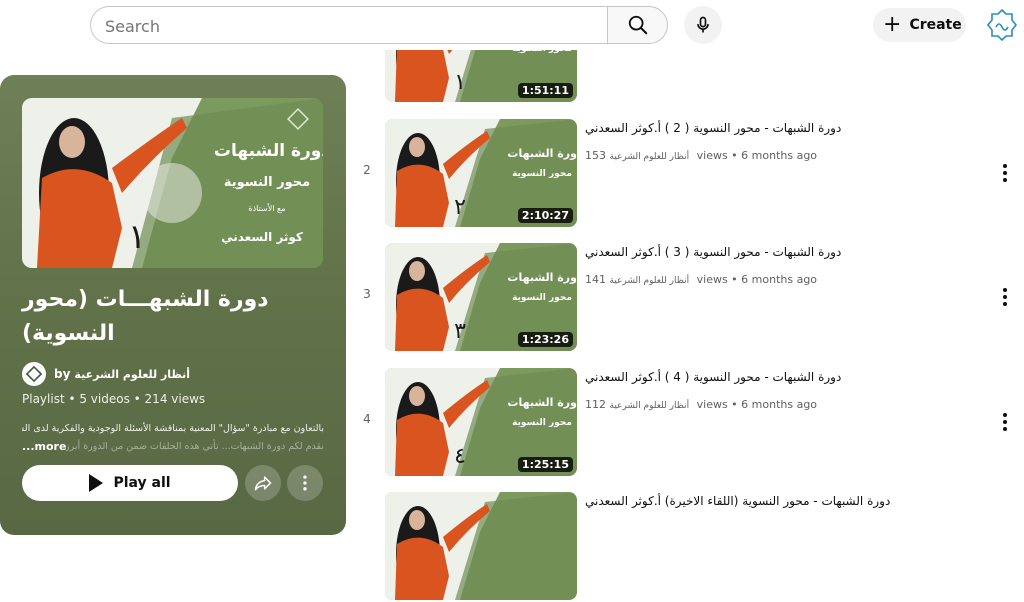 The width and height of the screenshot is (1024, 602). What do you see at coordinates (62, 374) in the screenshot?
I see `by-label: by` at bounding box center [62, 374].